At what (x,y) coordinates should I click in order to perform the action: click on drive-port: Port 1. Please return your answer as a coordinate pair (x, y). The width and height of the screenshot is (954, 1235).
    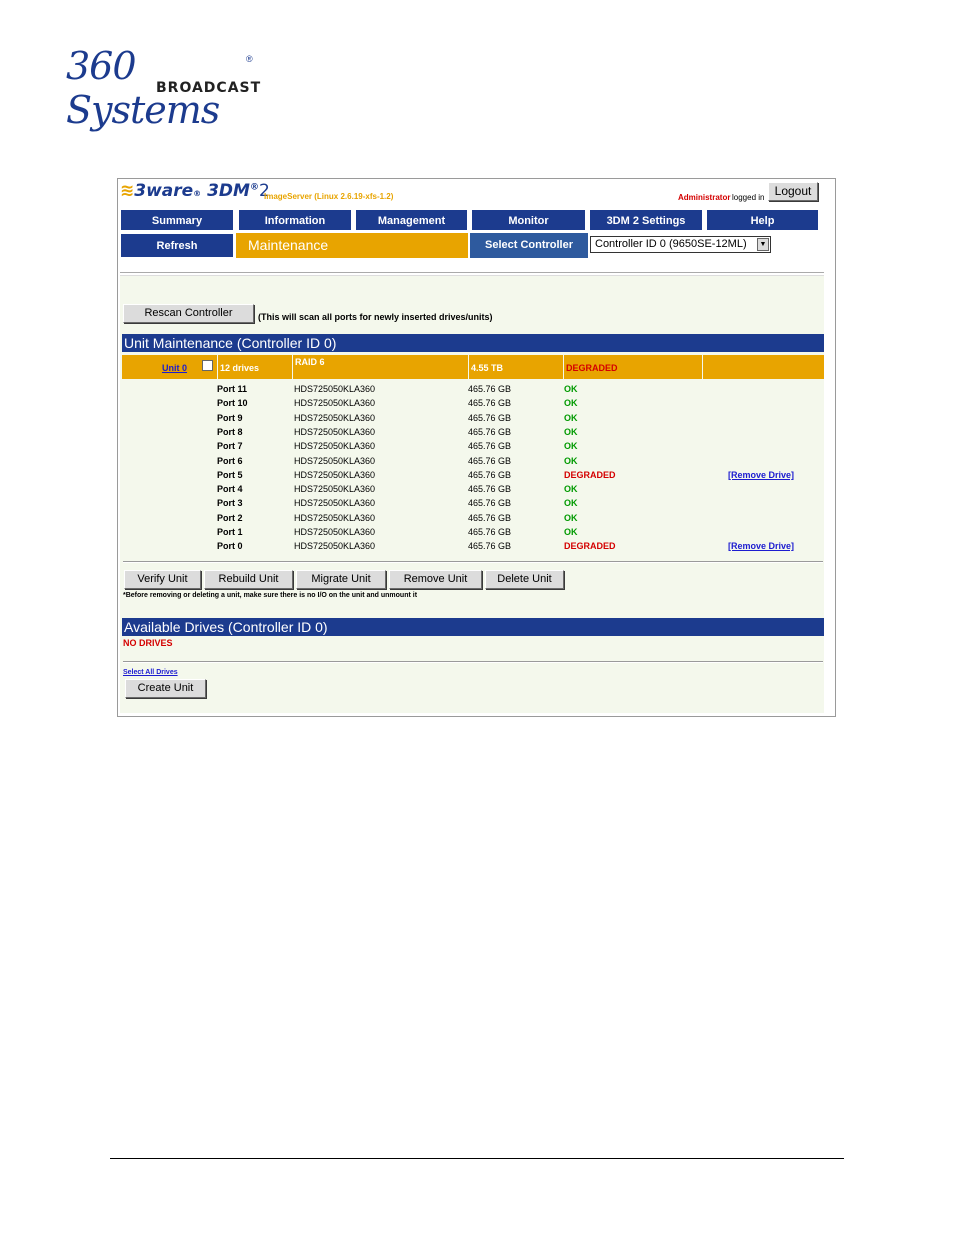
    Looking at the image, I should click on (230, 532).